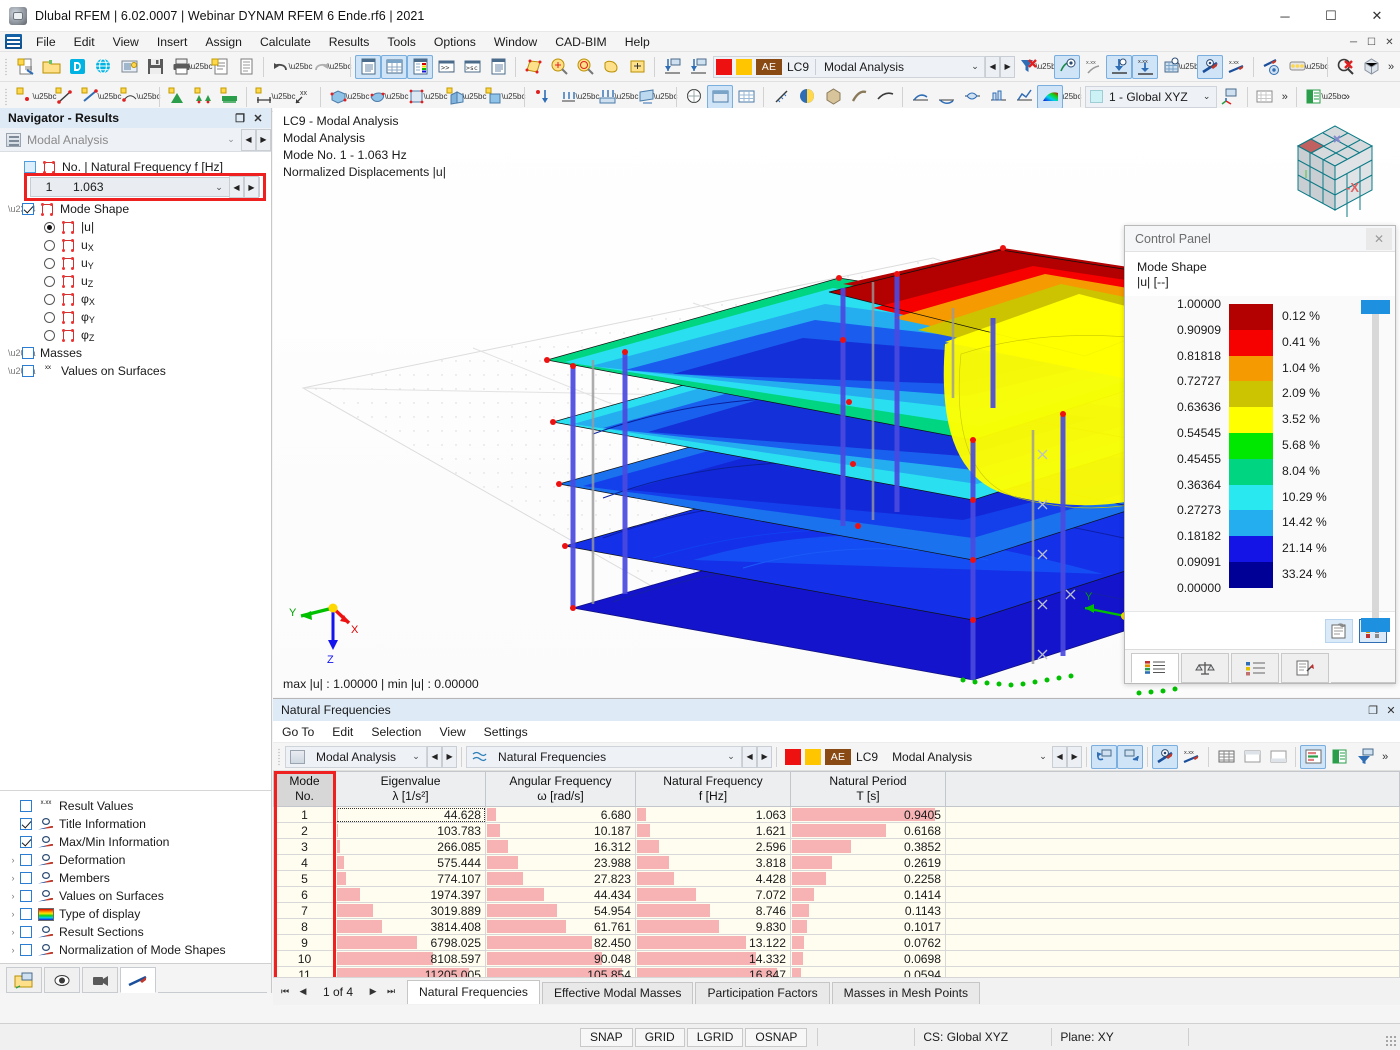  What do you see at coordinates (868, 789) in the screenshot?
I see `column-header-period: Natural Period T [s]` at bounding box center [868, 789].